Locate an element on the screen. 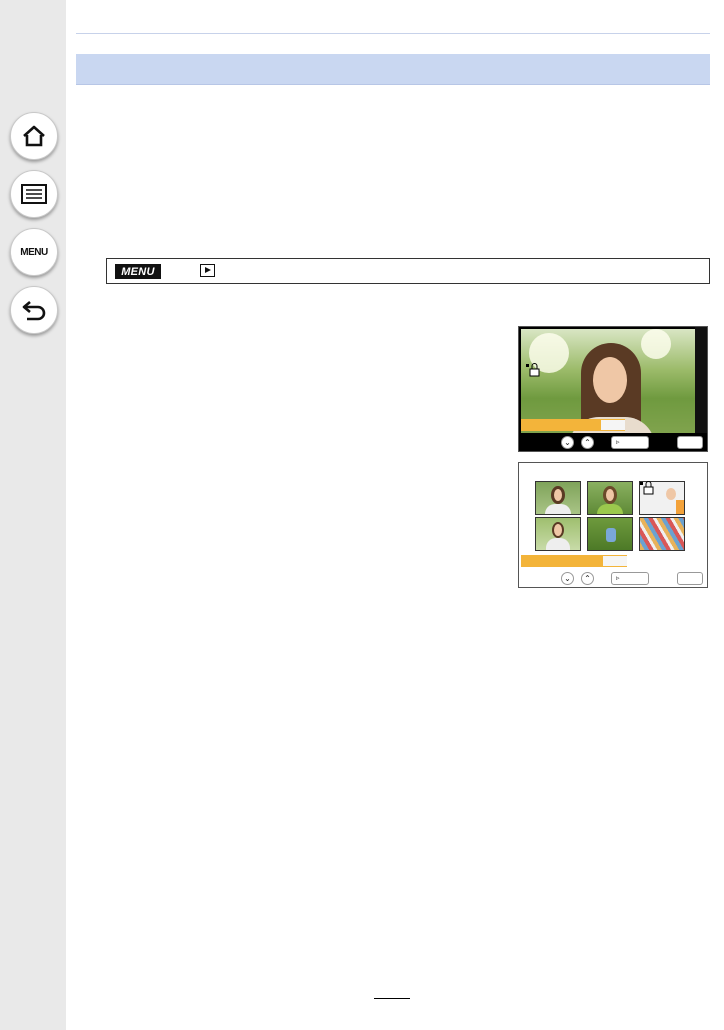 The height and width of the screenshot is (1030, 724). list-icon is located at coordinates (34, 194).